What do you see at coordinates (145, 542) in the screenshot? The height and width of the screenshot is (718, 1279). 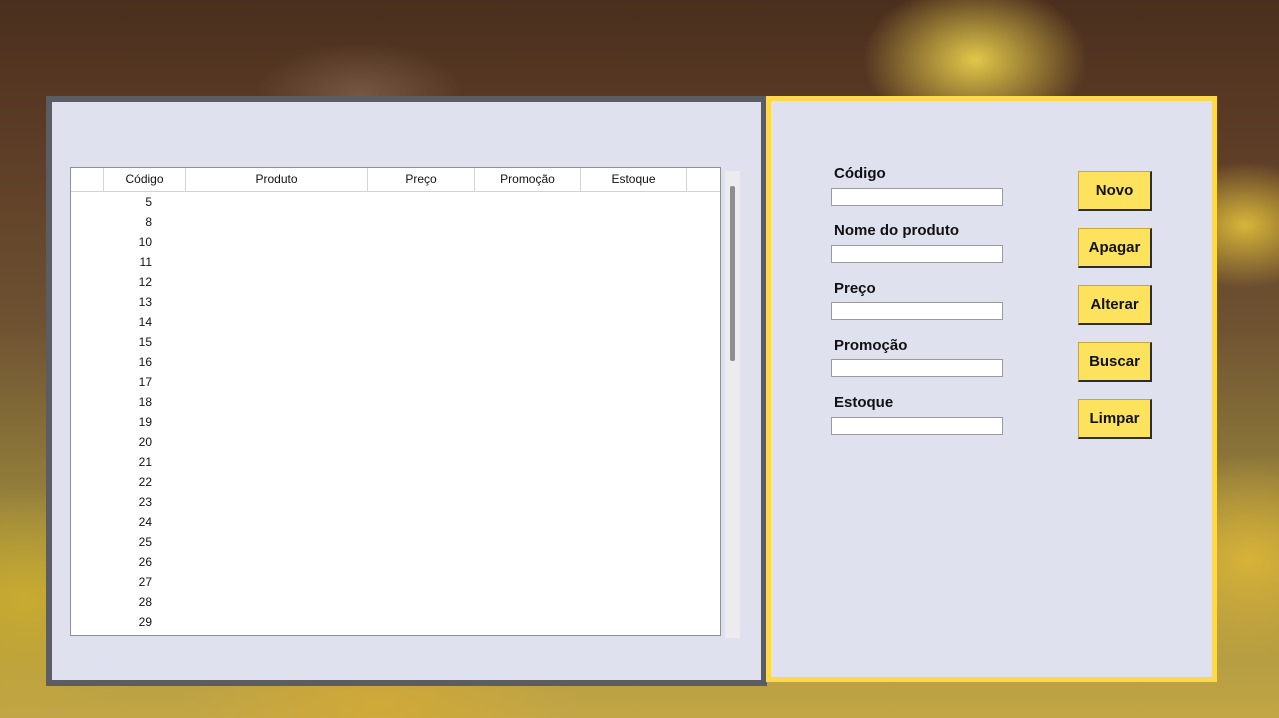 I see `codigo-cell: 25` at bounding box center [145, 542].